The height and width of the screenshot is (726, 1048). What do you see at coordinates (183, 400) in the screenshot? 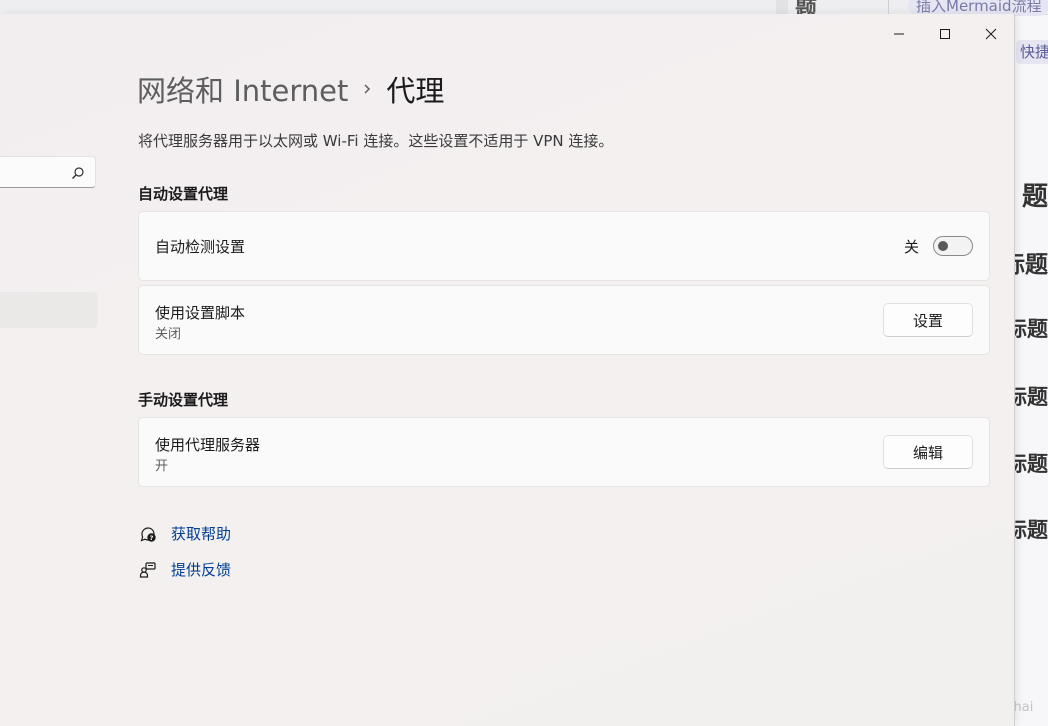
I see `section-title-manual-proxy: 手动设置代理` at bounding box center [183, 400].